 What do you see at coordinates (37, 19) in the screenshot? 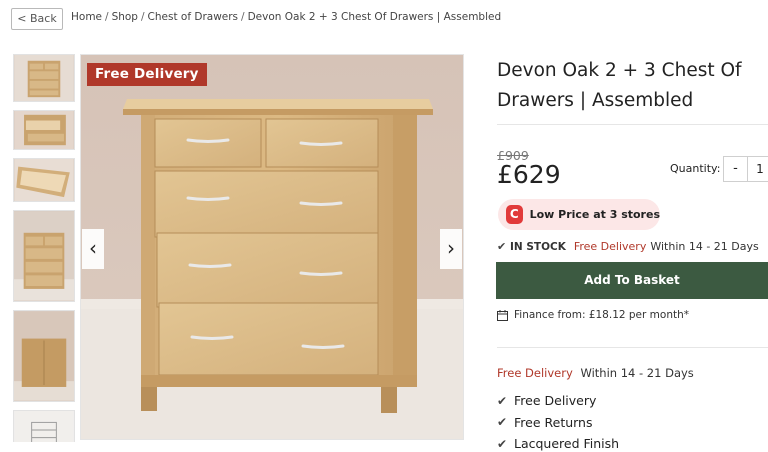
I see `back-button: < Back` at bounding box center [37, 19].